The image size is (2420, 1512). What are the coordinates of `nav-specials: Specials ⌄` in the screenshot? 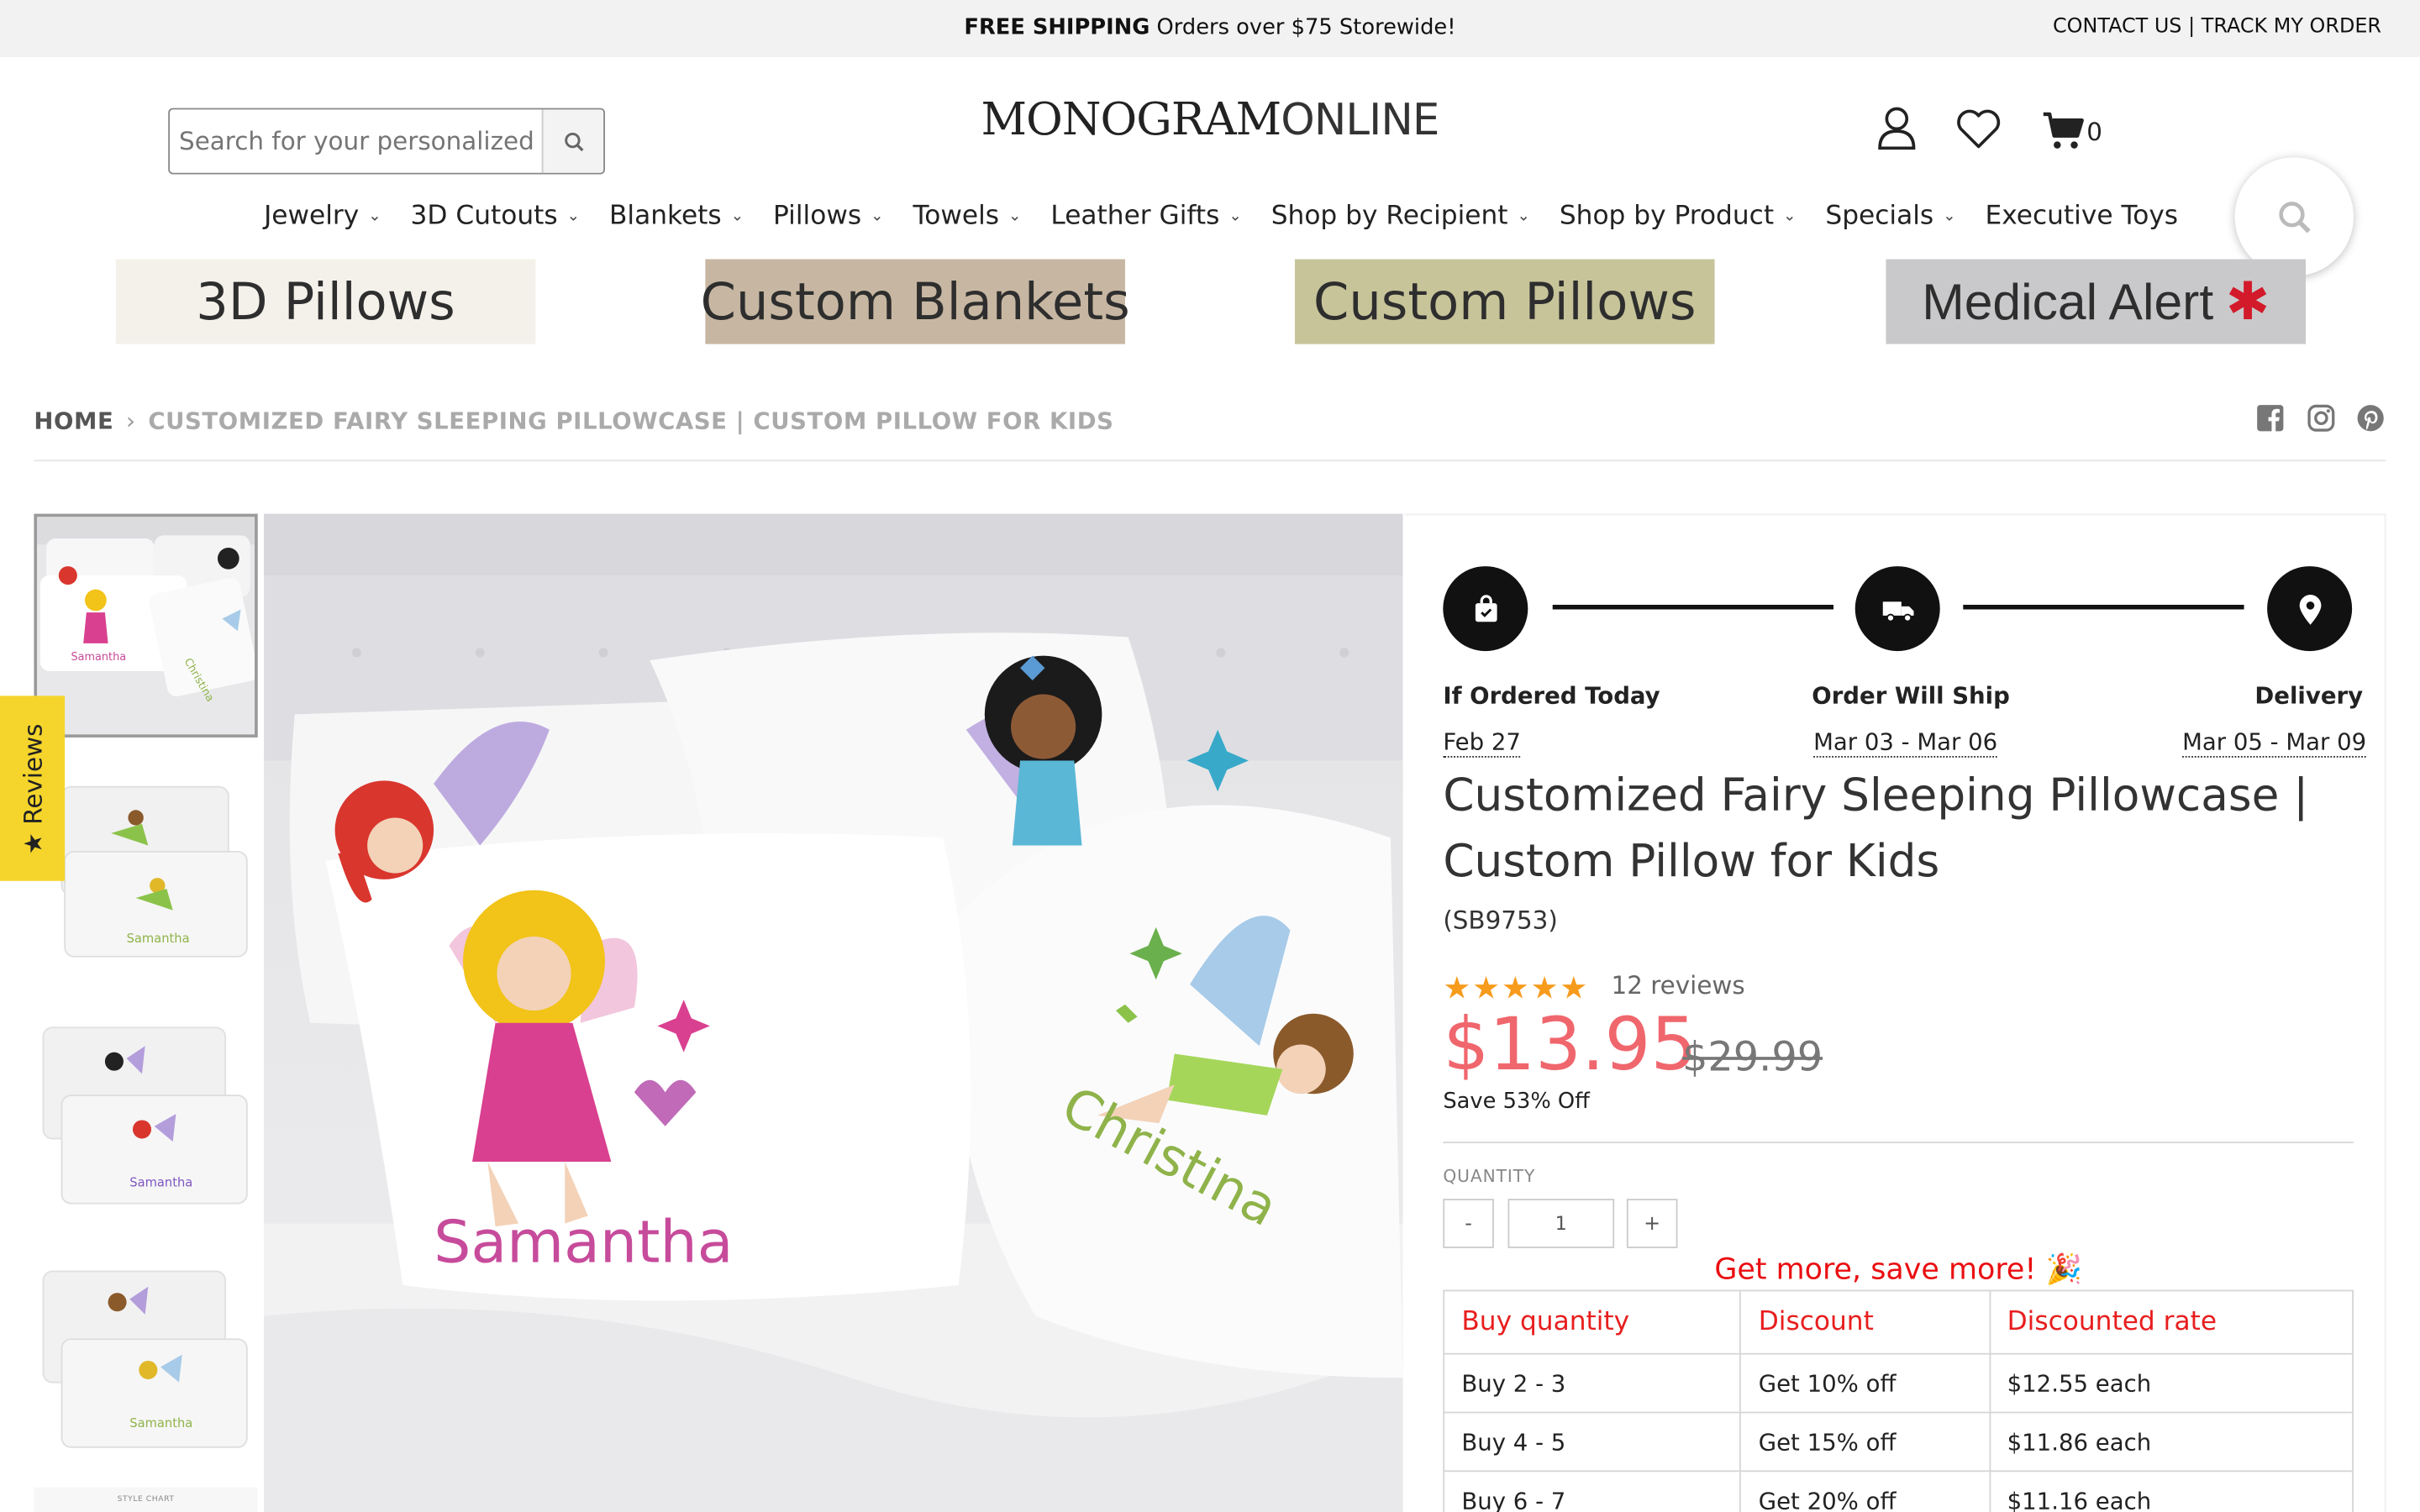 It's located at (1890, 216).